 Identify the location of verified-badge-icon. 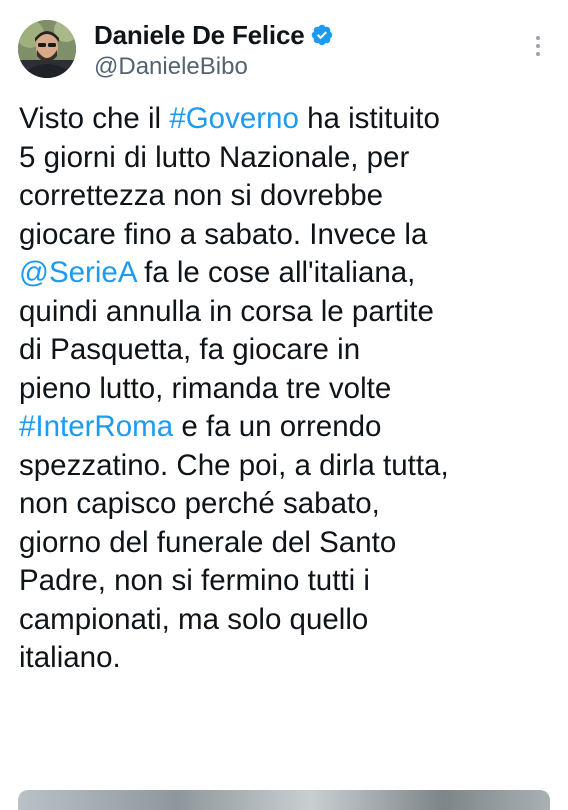
(322, 35).